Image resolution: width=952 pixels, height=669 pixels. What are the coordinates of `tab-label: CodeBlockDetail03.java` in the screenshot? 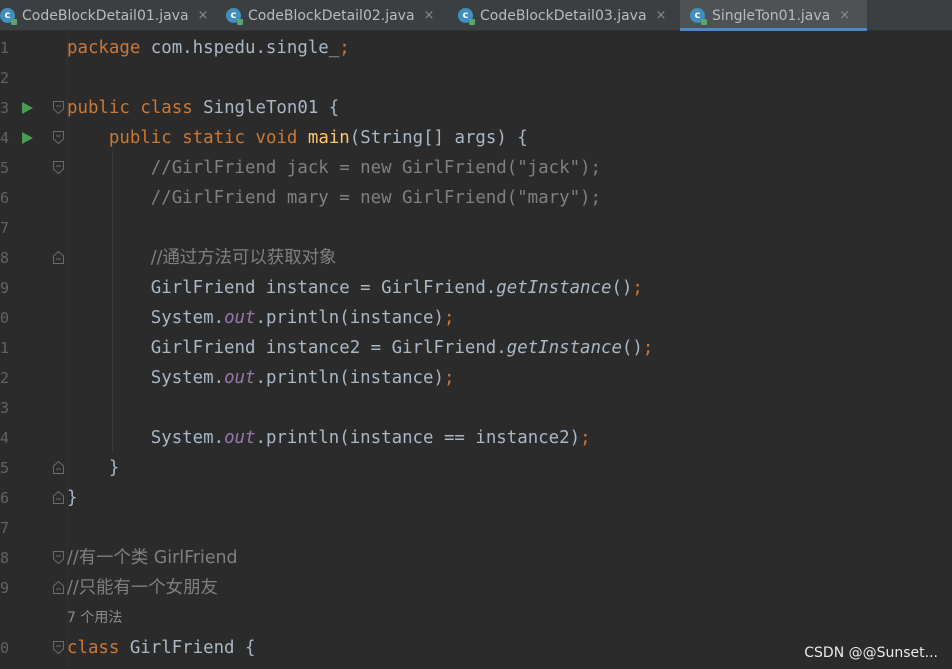 It's located at (563, 15).